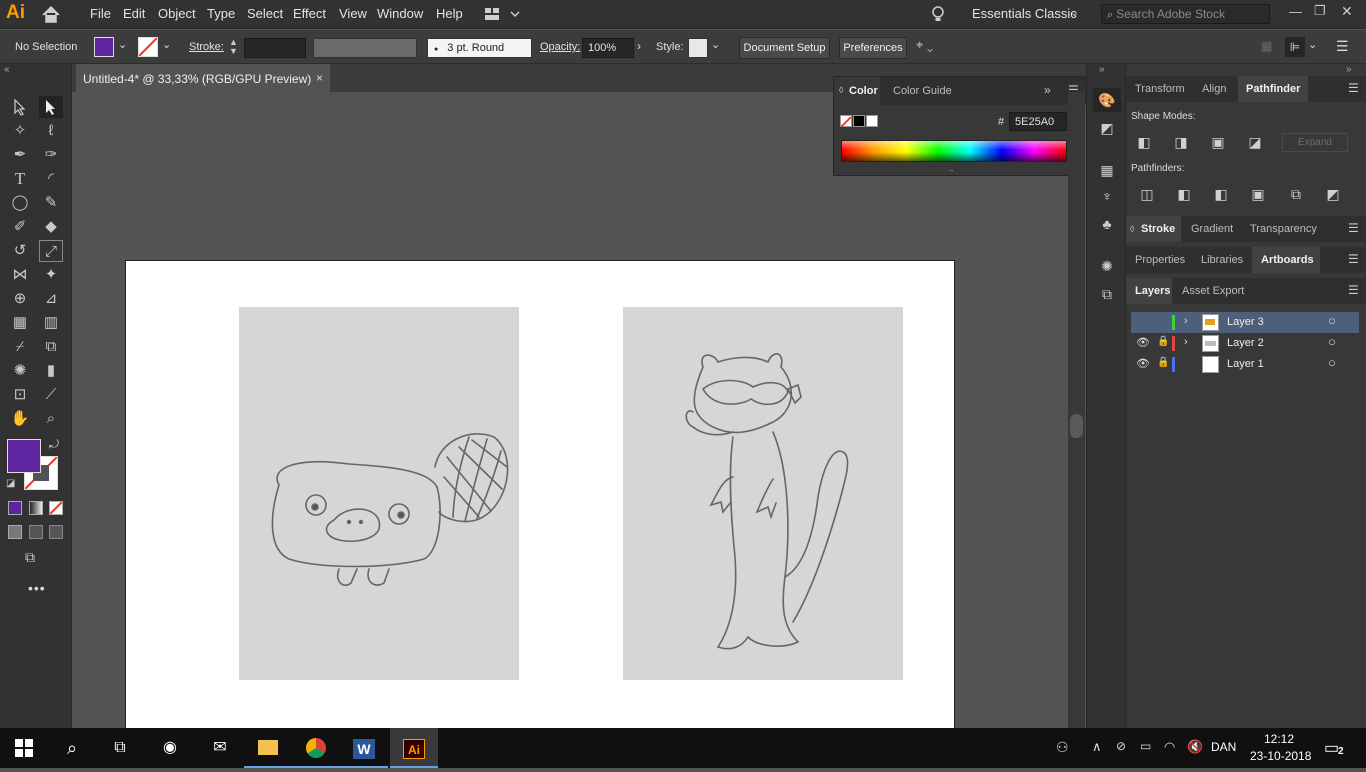  Describe the element at coordinates (1280, 756) in the screenshot. I see `clock-date: 23-10-2018` at that location.